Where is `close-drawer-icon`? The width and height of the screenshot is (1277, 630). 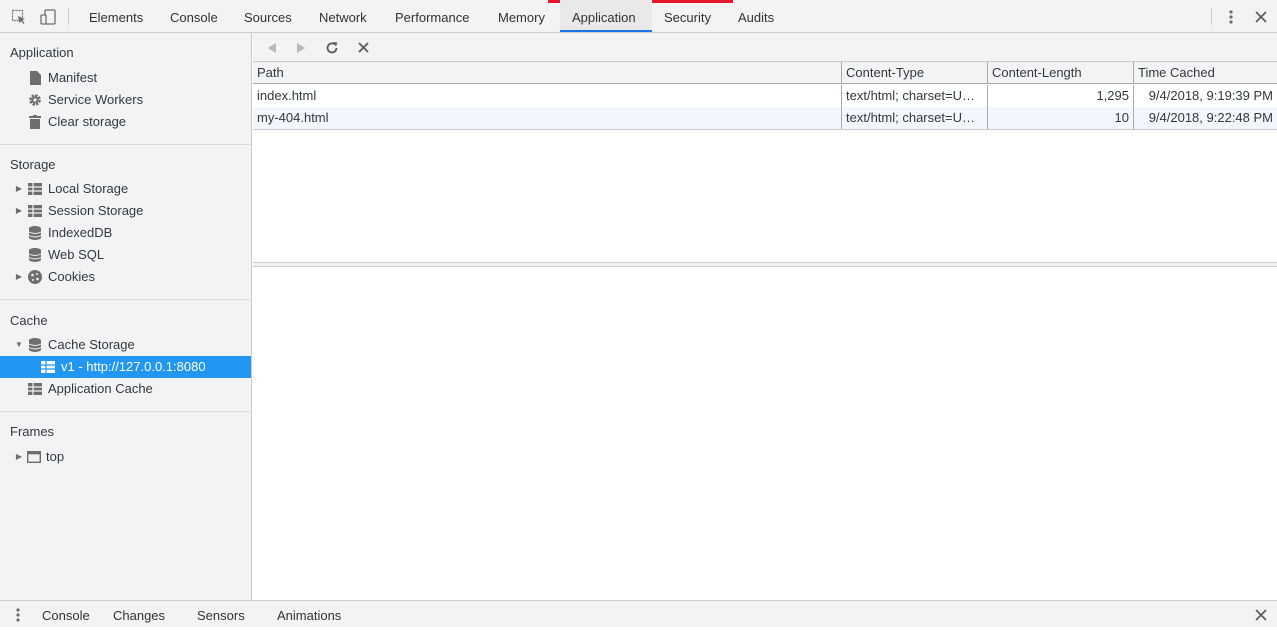
close-drawer-icon is located at coordinates (1260, 614).